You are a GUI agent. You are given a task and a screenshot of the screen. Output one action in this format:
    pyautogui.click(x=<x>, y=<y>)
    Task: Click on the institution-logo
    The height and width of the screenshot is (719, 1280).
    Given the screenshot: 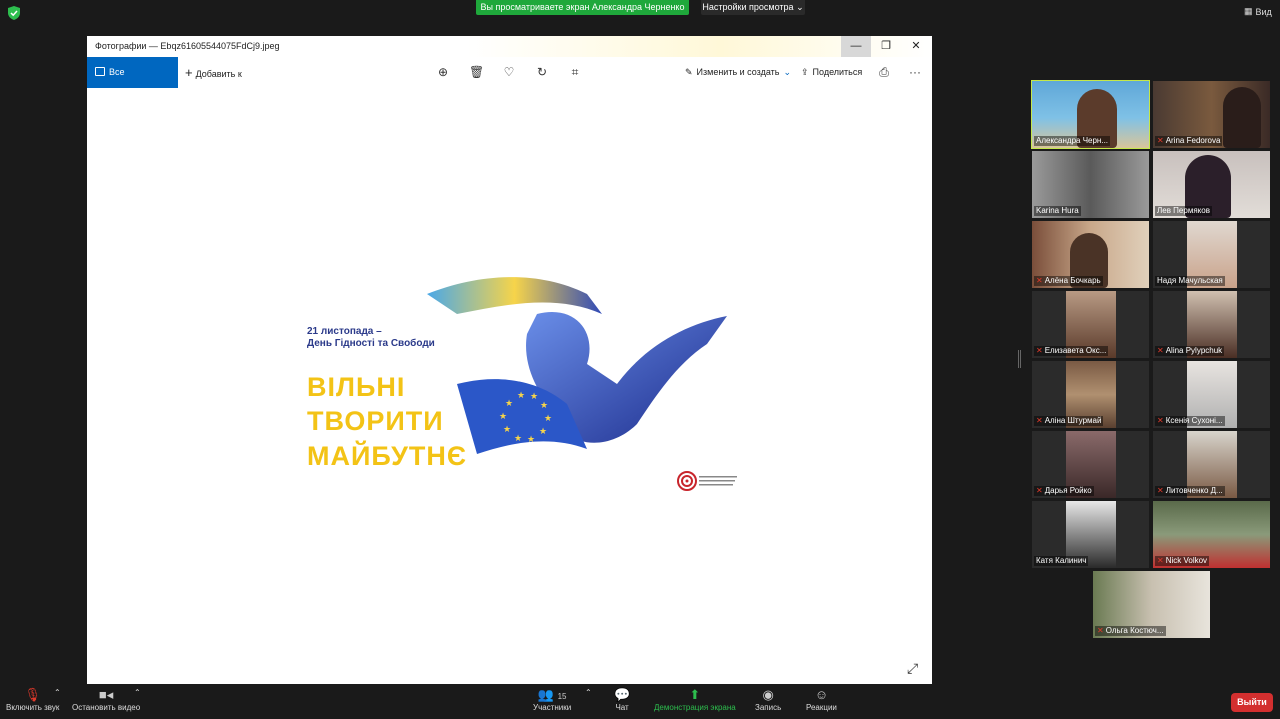 What is the action you would take?
    pyautogui.click(x=707, y=481)
    